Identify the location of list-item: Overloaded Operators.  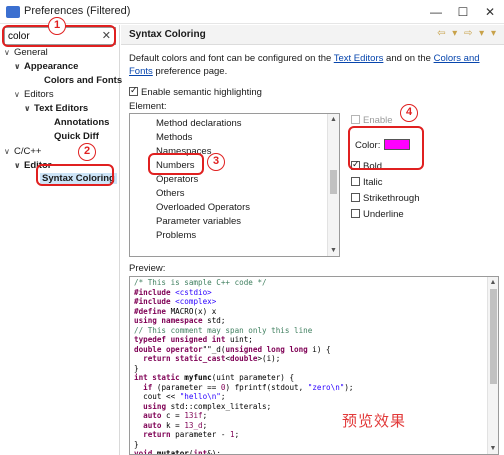
(203, 207).